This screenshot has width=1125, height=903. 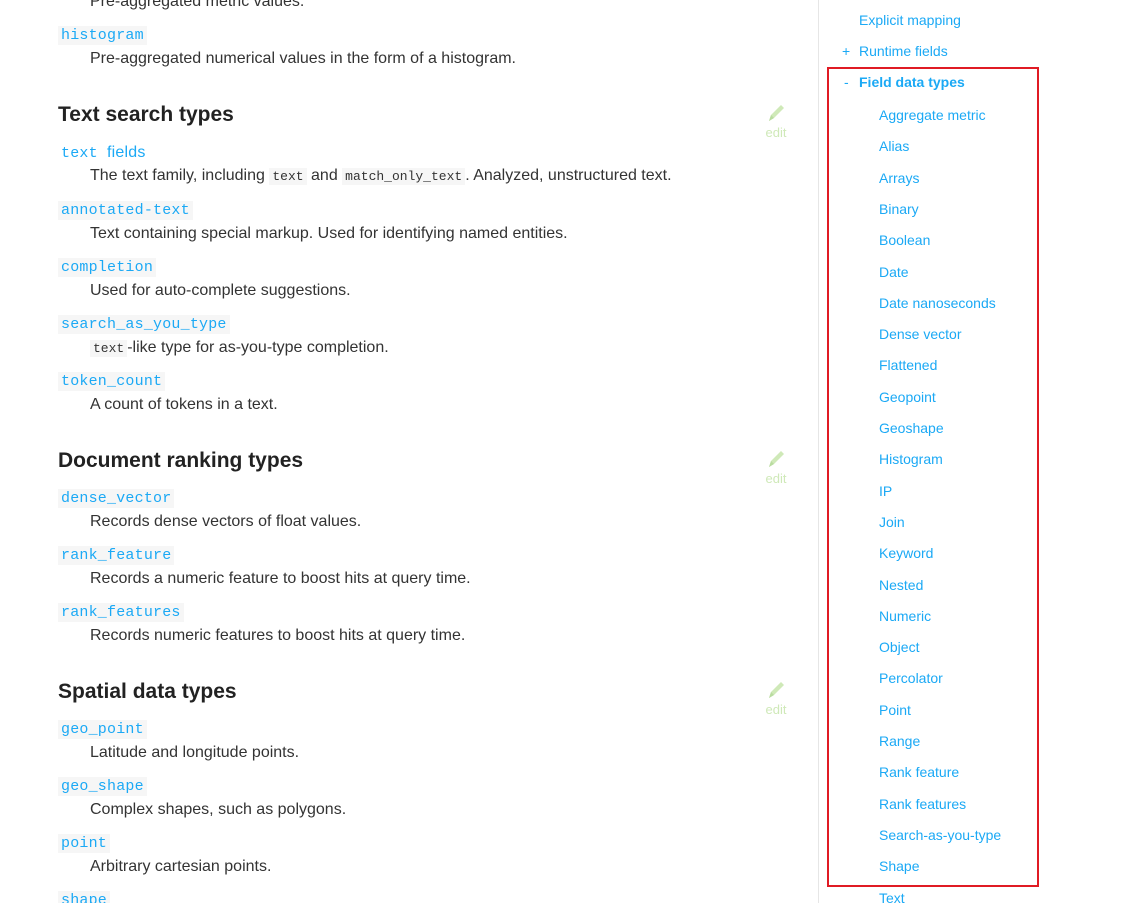 I want to click on search-as-you-type-desc-text: -like type for as-you-type completion., so click(x=258, y=347).